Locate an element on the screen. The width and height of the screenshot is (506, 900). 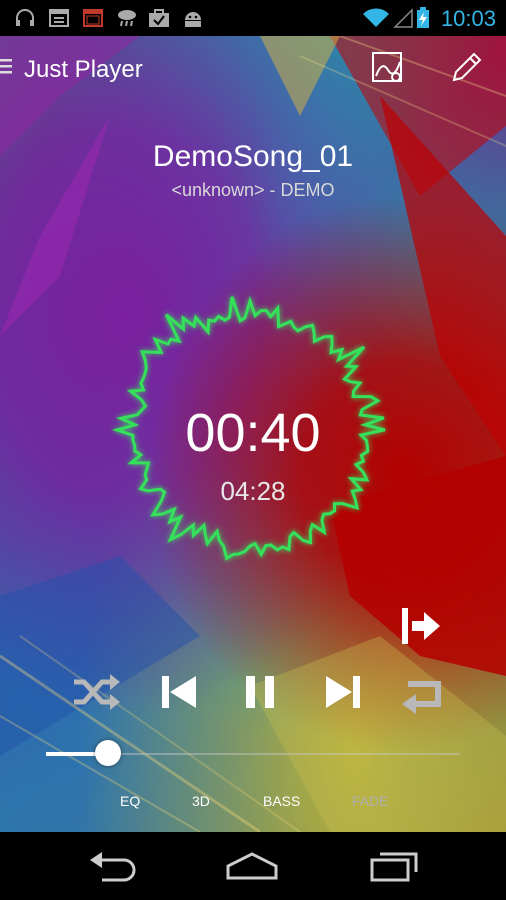
cloud-rain-icon is located at coordinates (127, 18).